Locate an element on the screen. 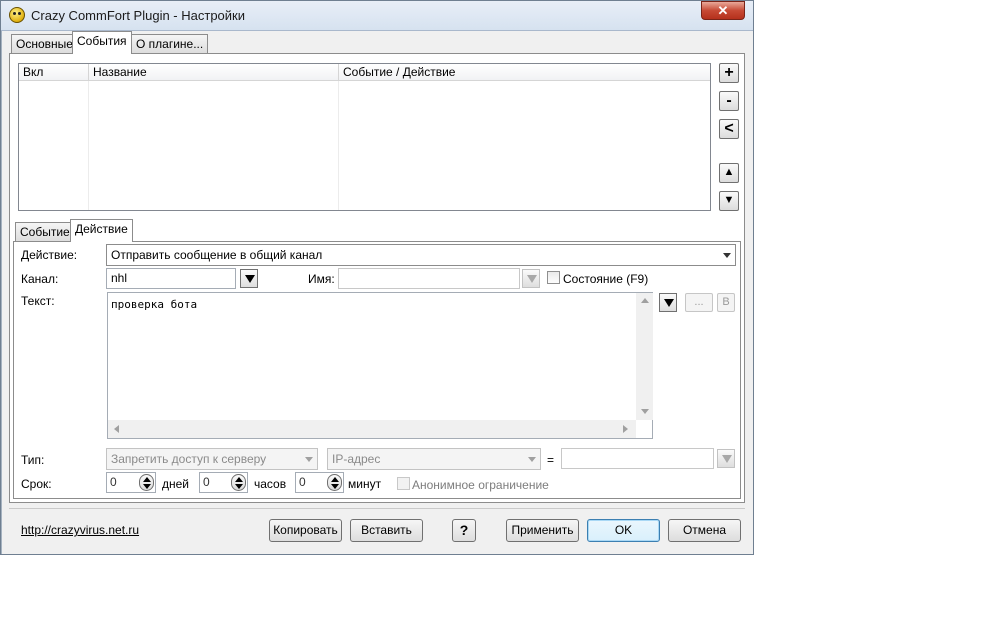 The height and width of the screenshot is (630, 1008). ip-type-select: IP-адрес is located at coordinates (434, 459).